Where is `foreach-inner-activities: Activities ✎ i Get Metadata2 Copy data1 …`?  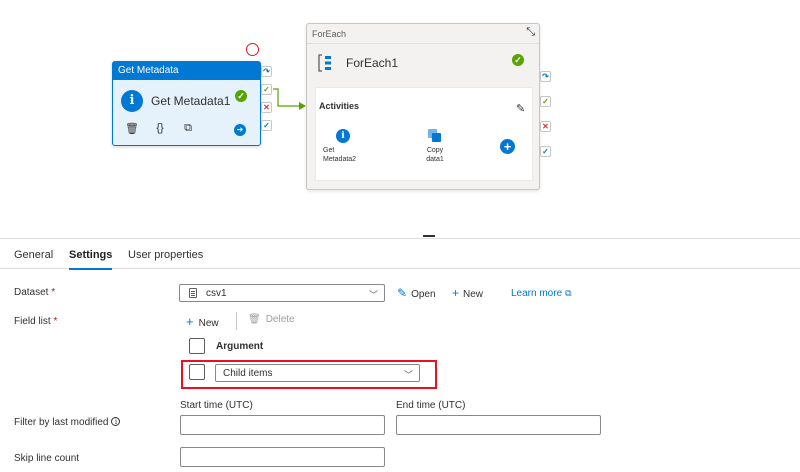 foreach-inner-activities: Activities ✎ i Get Metadata2 Copy data1 … is located at coordinates (424, 134).